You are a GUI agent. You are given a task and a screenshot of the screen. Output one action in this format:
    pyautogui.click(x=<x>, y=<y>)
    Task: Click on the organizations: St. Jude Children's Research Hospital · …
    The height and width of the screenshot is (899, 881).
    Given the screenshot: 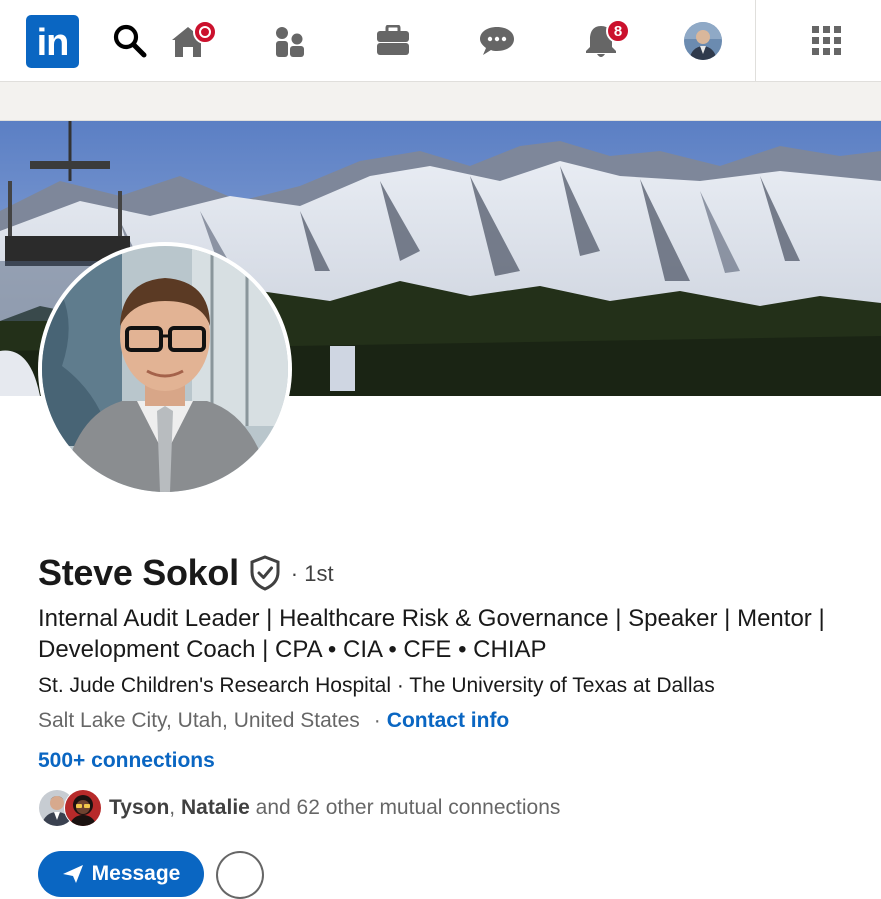 What is the action you would take?
    pyautogui.click(x=376, y=686)
    